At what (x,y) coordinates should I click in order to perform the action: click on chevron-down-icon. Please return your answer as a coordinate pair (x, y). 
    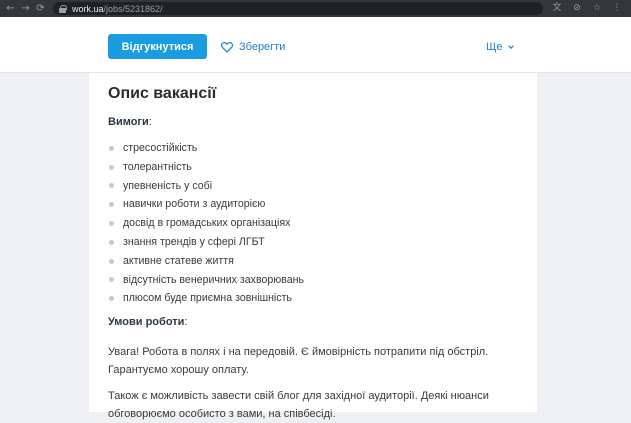
    Looking at the image, I should click on (511, 47).